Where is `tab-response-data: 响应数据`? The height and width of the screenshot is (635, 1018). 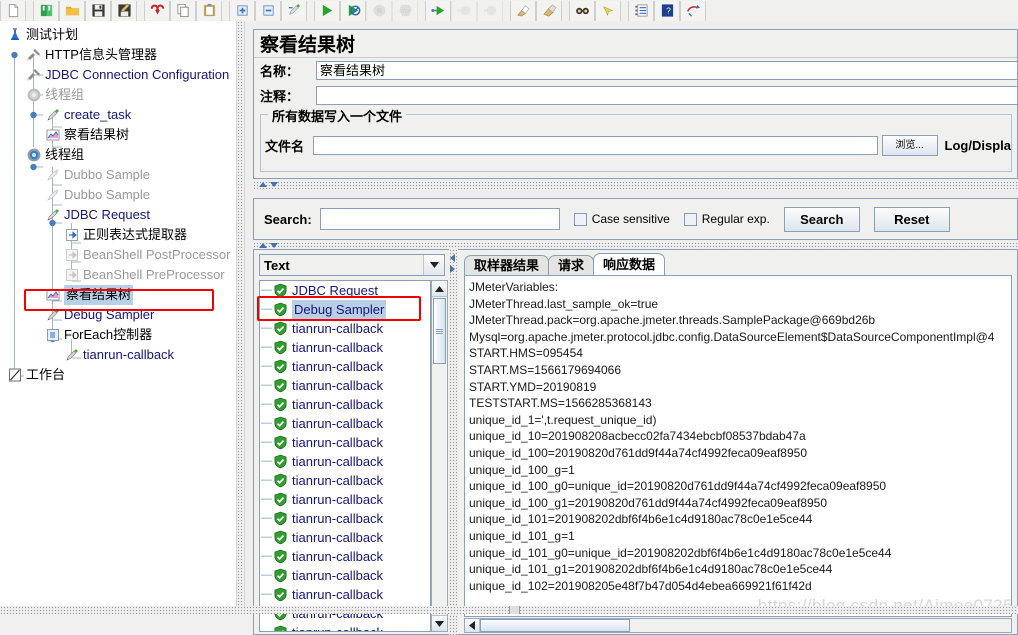
tab-response-data: 响应数据 is located at coordinates (629, 265).